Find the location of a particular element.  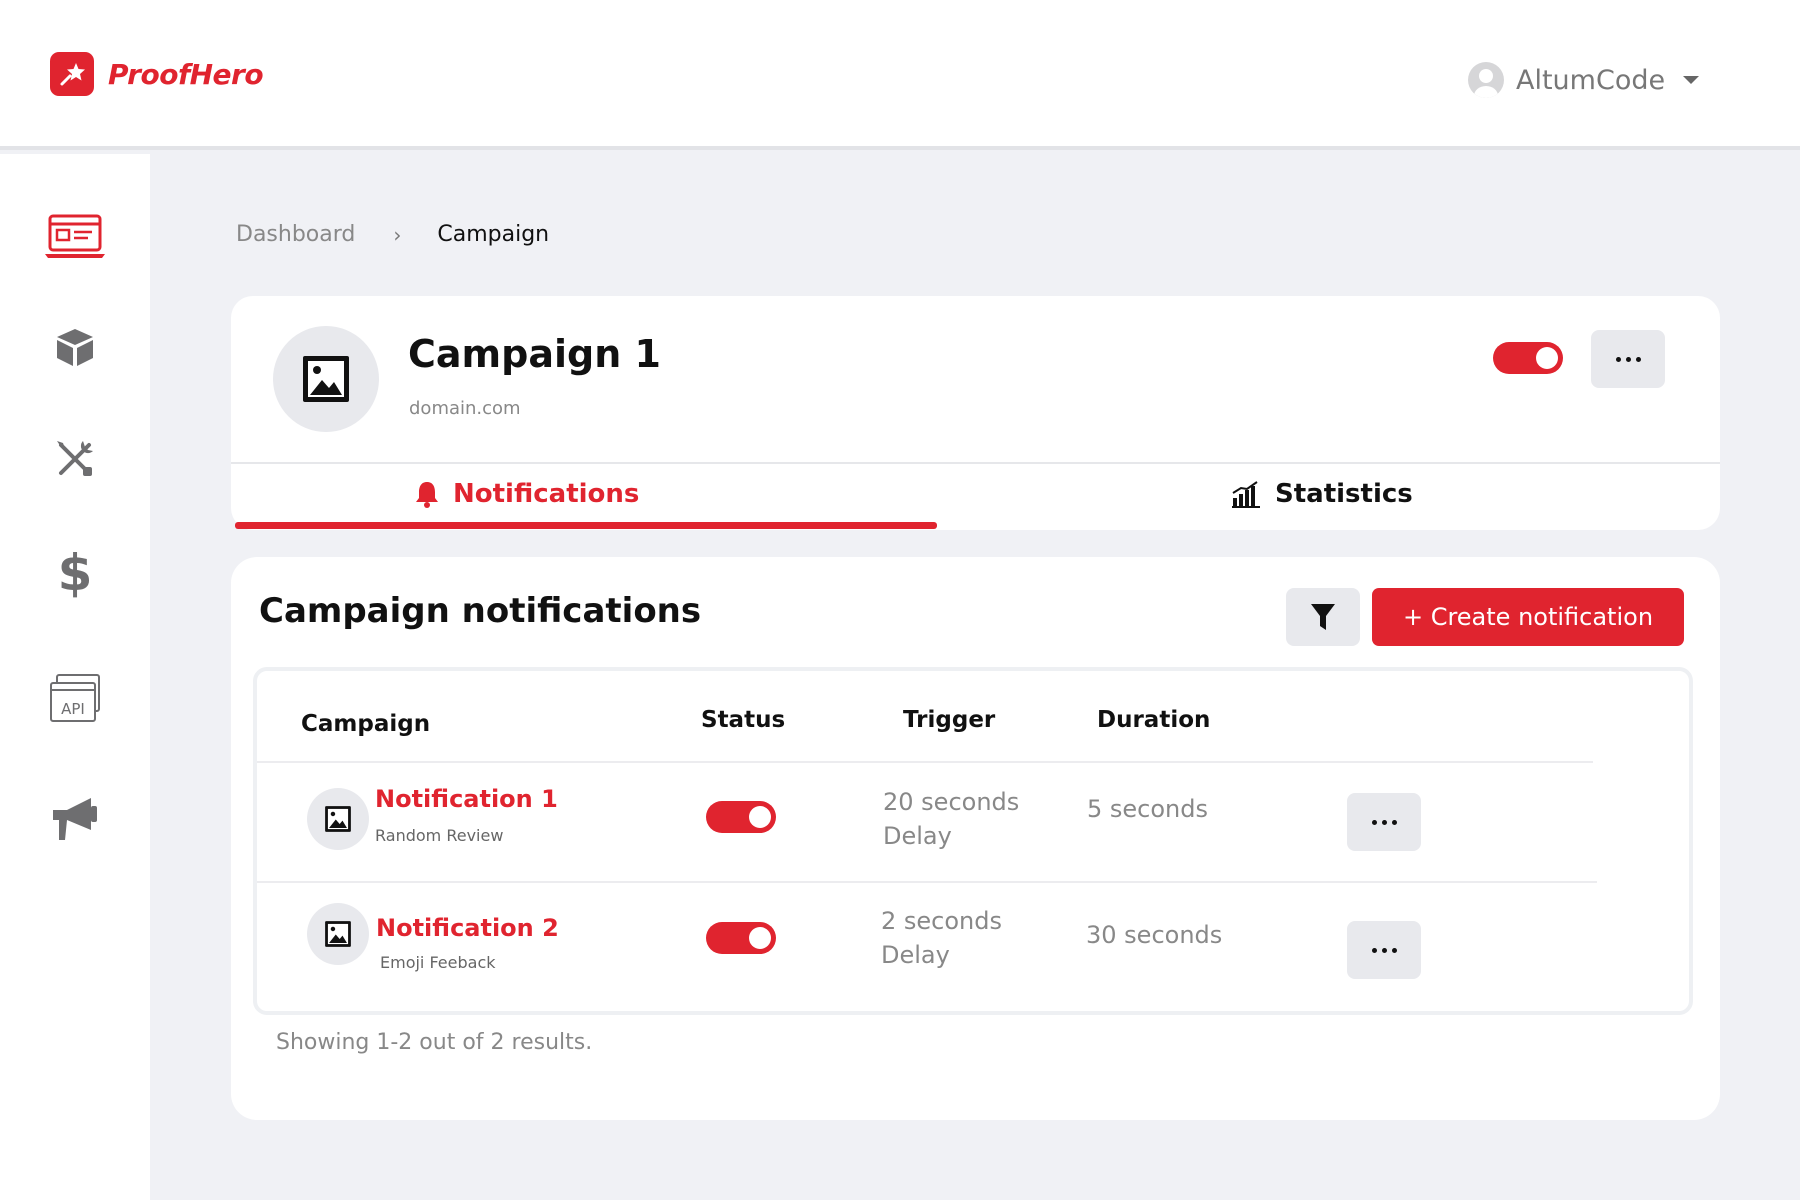

user-name: AltumCode is located at coordinates (1591, 80).